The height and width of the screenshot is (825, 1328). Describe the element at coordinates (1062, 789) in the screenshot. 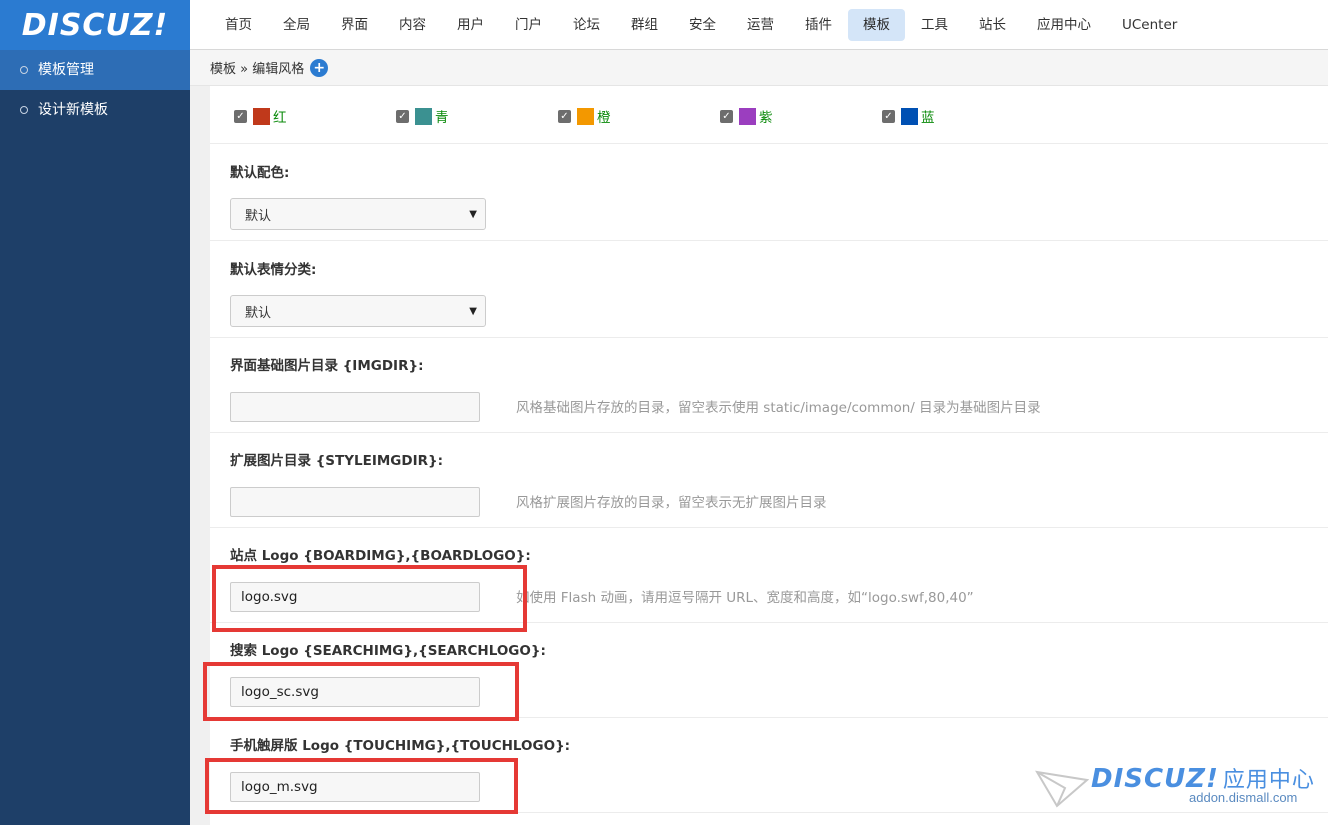

I see `paper-plane-icon` at that location.